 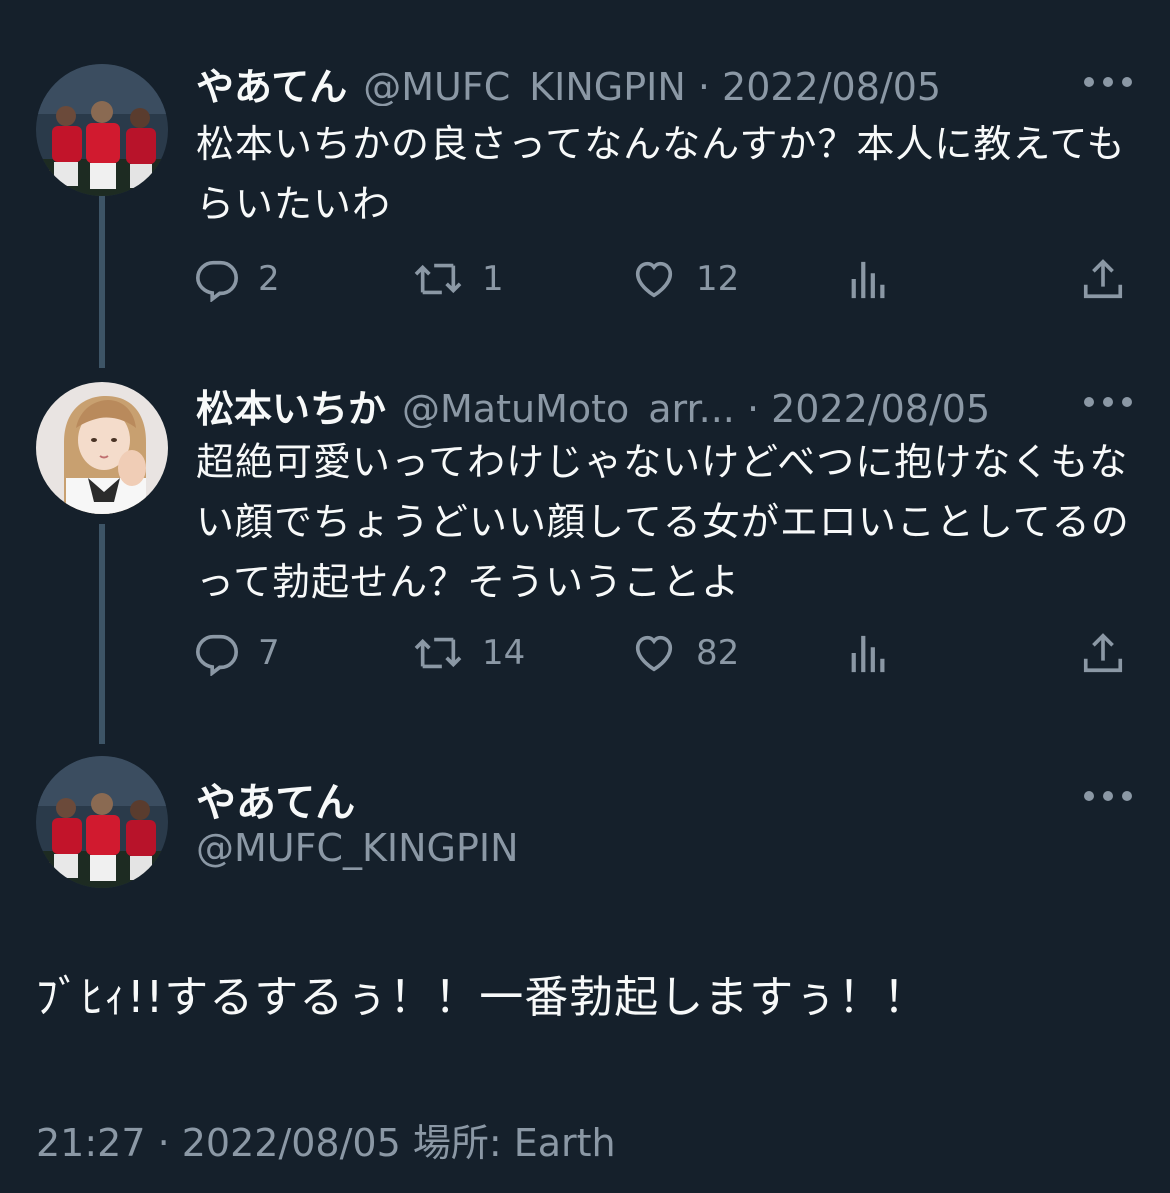 What do you see at coordinates (468, 653) in the screenshot?
I see `retweet-button: 14` at bounding box center [468, 653].